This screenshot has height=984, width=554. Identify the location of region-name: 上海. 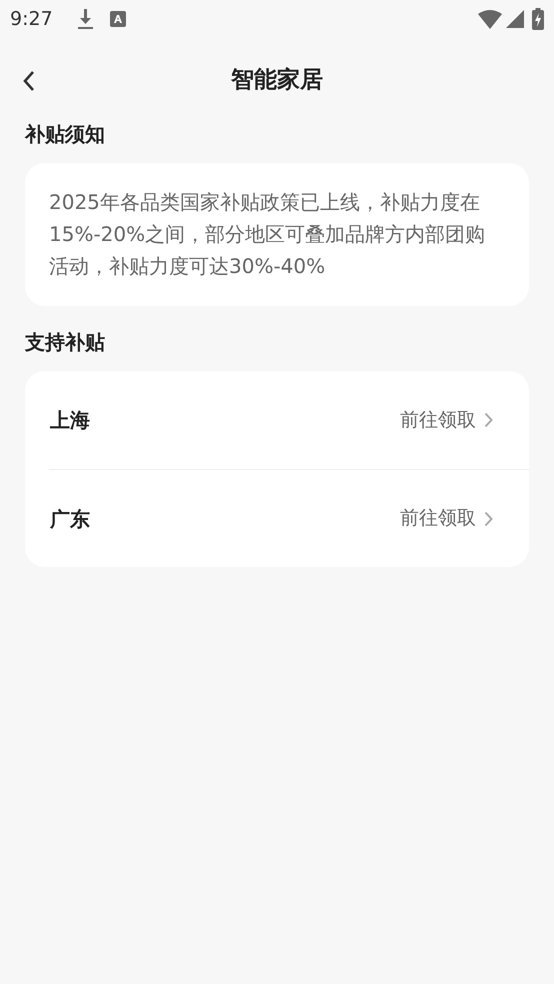
(70, 420).